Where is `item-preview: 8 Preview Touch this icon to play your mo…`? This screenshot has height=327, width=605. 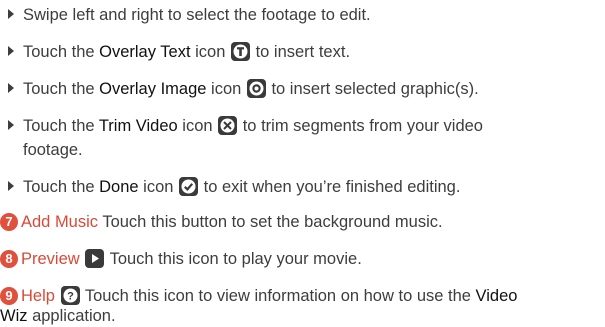
item-preview: 8 Preview Touch this icon to play your mo… is located at coordinates (181, 259).